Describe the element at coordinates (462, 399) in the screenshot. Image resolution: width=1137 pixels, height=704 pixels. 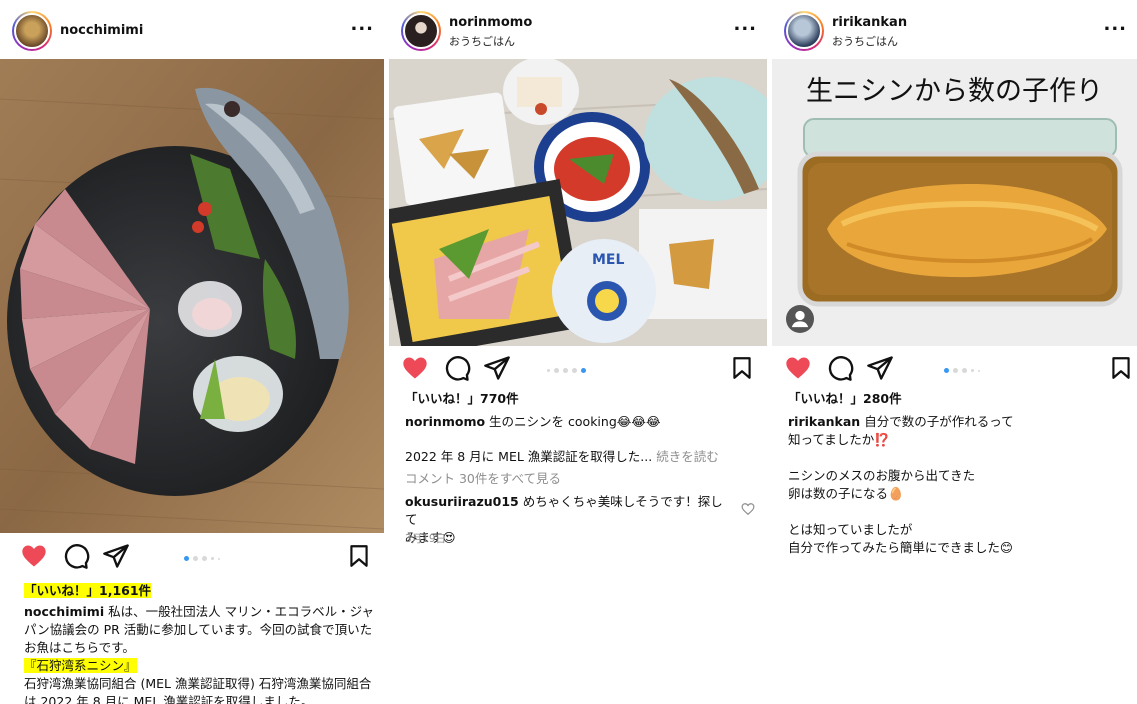
I see `like-count: 「いいね！」770件` at that location.